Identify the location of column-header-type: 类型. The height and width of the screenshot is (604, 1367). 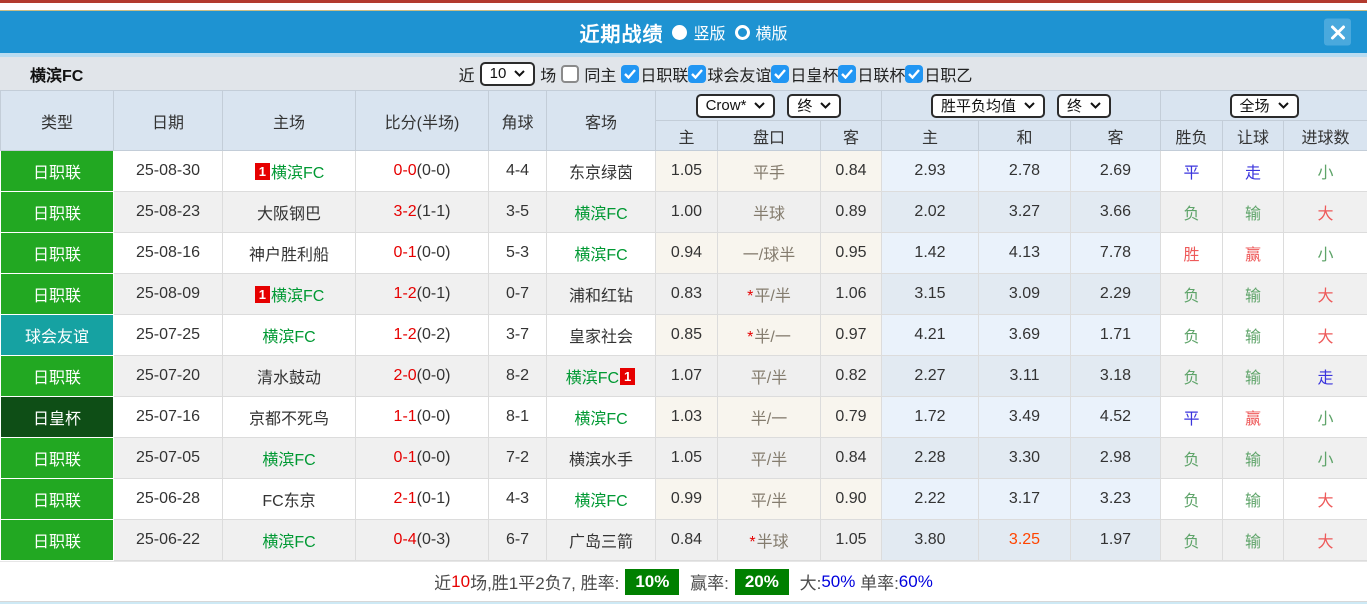
(57, 121).